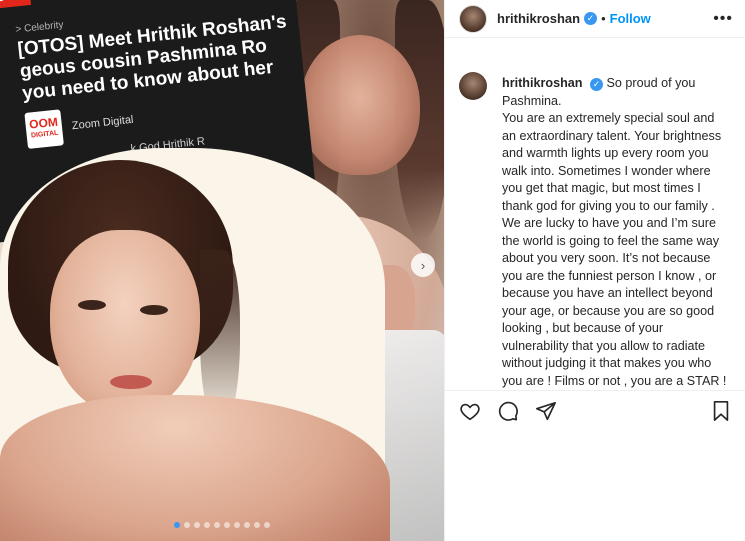  I want to click on comment-icon, so click(508, 411).